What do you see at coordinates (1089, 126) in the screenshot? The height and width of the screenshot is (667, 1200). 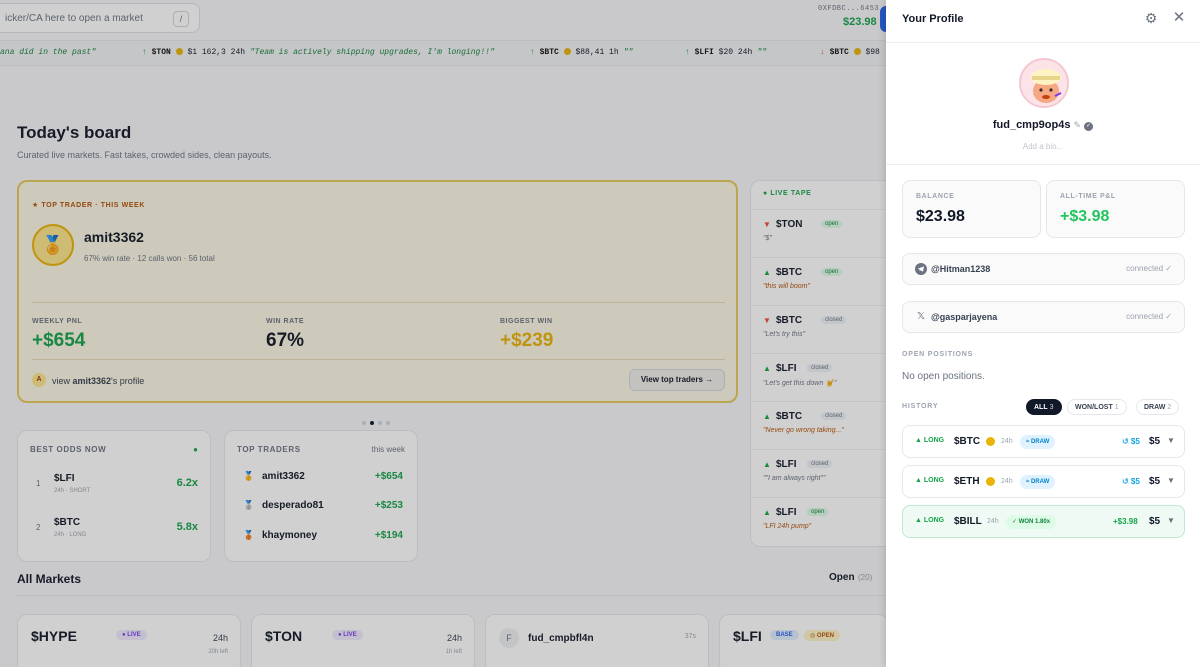 I see `verified-icon: ✓` at bounding box center [1089, 126].